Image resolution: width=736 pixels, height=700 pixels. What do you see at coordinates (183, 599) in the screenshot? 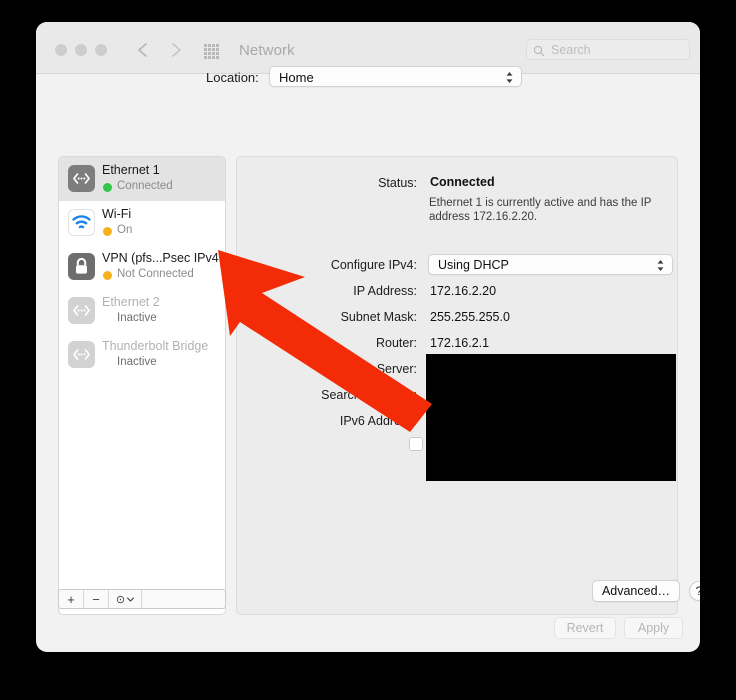
I see `toolbar-filler` at bounding box center [183, 599].